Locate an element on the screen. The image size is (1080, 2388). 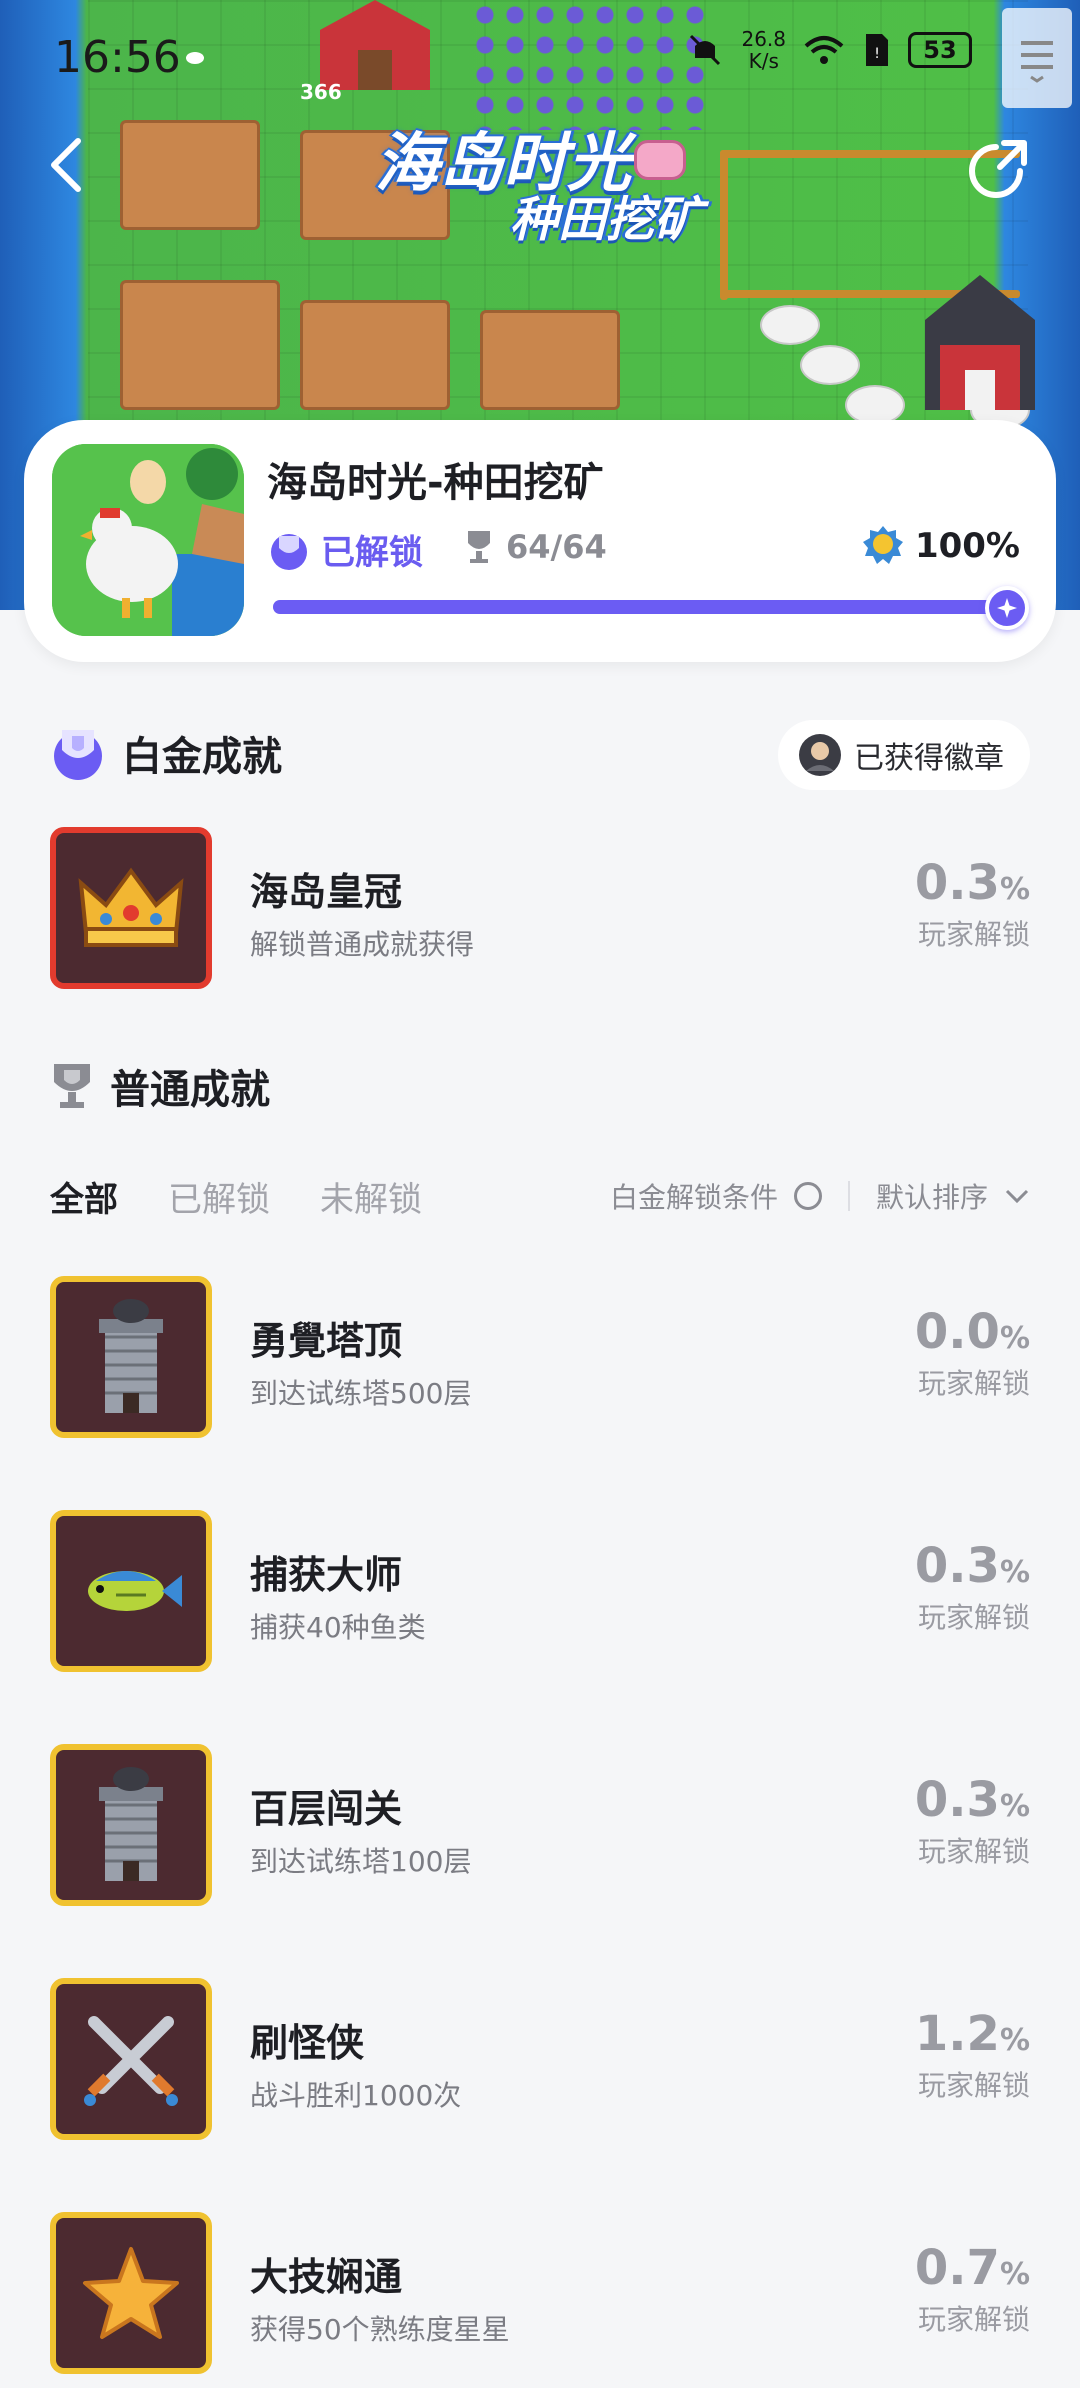
completion-value: 100% is located at coordinates (967, 546).